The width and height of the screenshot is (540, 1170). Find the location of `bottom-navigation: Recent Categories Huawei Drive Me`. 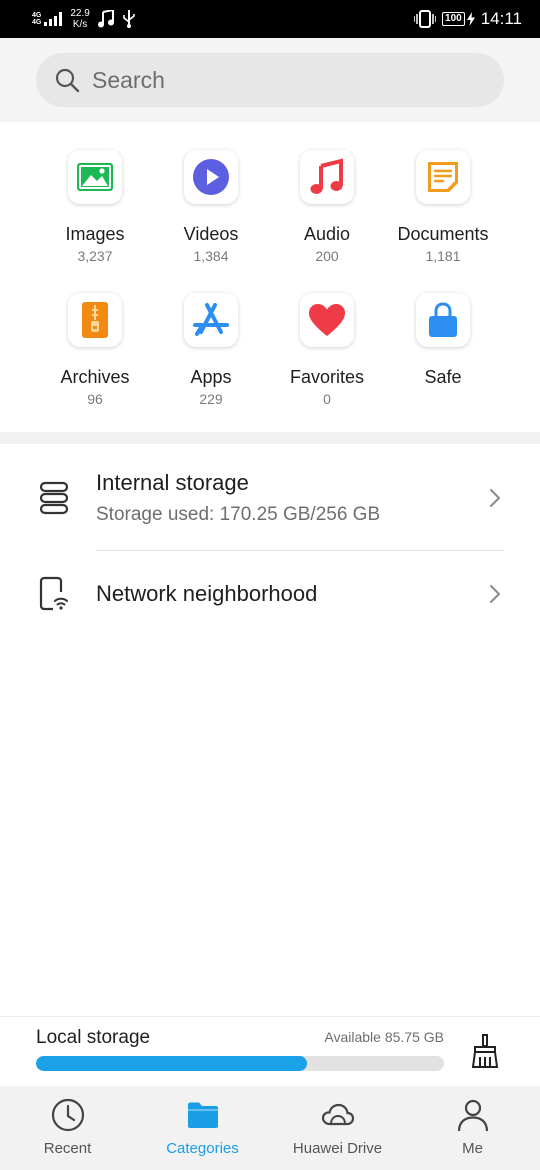

bottom-navigation: Recent Categories Huawei Drive Me is located at coordinates (270, 1128).